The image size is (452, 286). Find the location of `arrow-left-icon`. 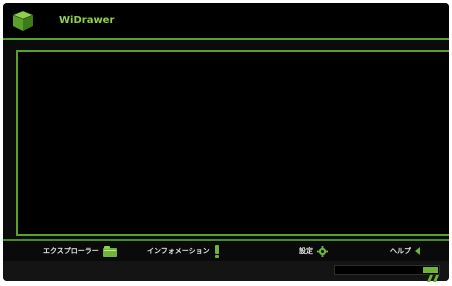

arrow-left-icon is located at coordinates (417, 251).